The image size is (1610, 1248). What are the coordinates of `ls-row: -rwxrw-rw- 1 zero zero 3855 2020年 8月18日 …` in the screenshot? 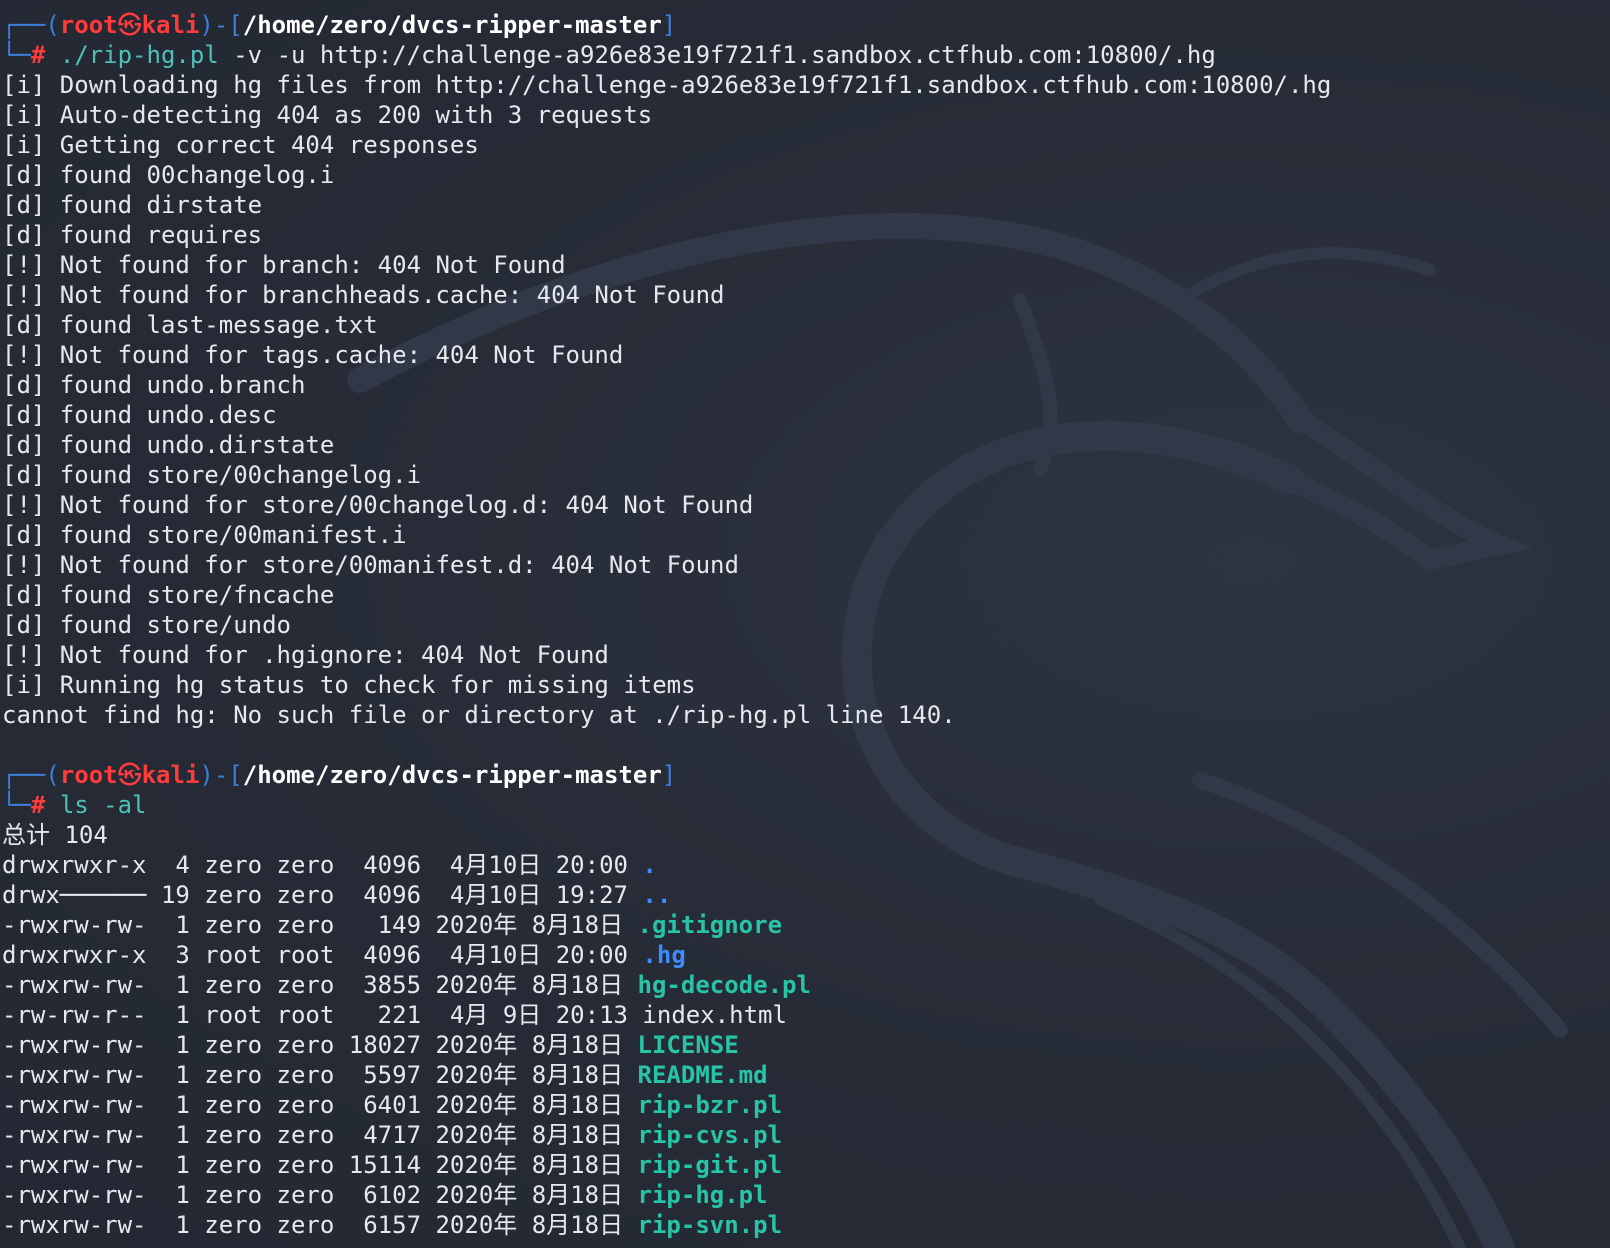 It's located at (806, 985).